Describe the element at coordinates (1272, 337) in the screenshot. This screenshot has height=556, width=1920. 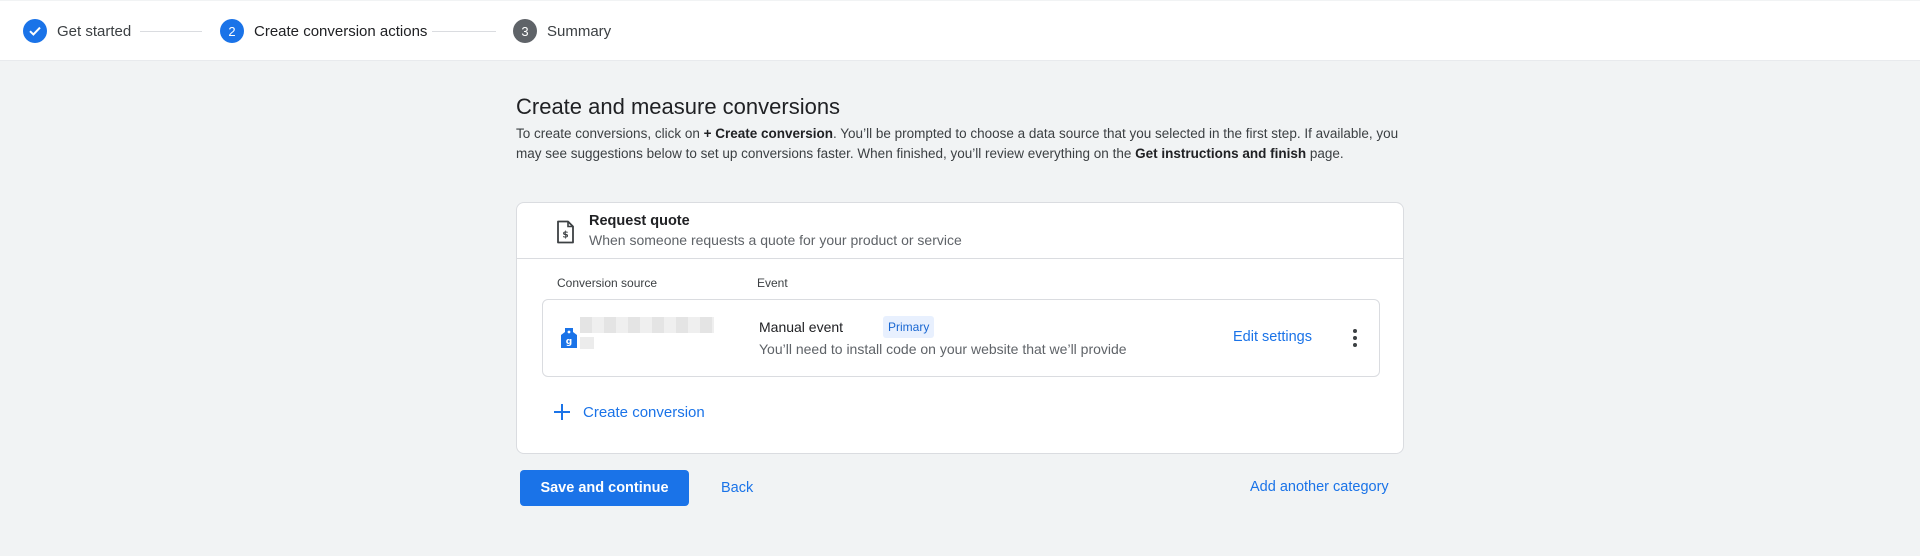
I see `edit-settings-link: Edit settings` at that location.